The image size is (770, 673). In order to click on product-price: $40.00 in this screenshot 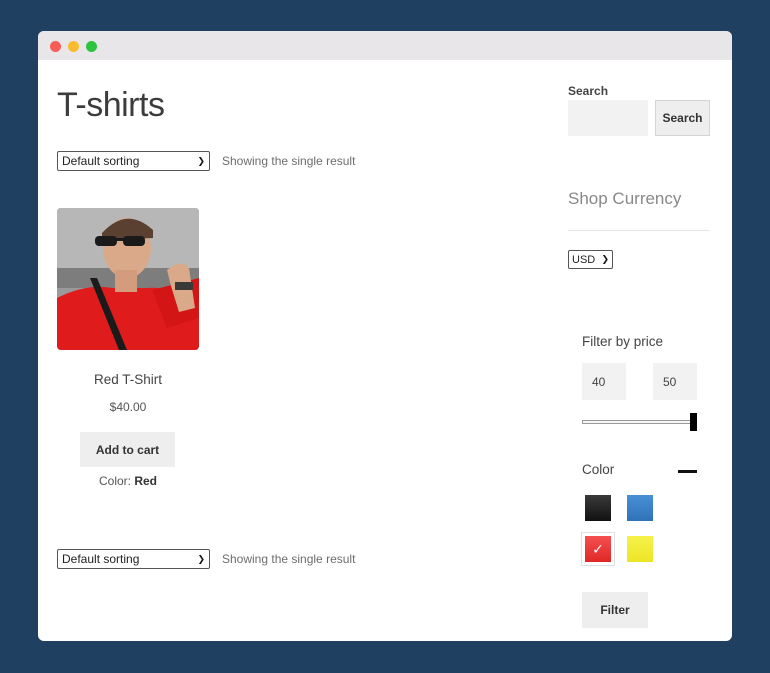, I will do `click(128, 407)`.